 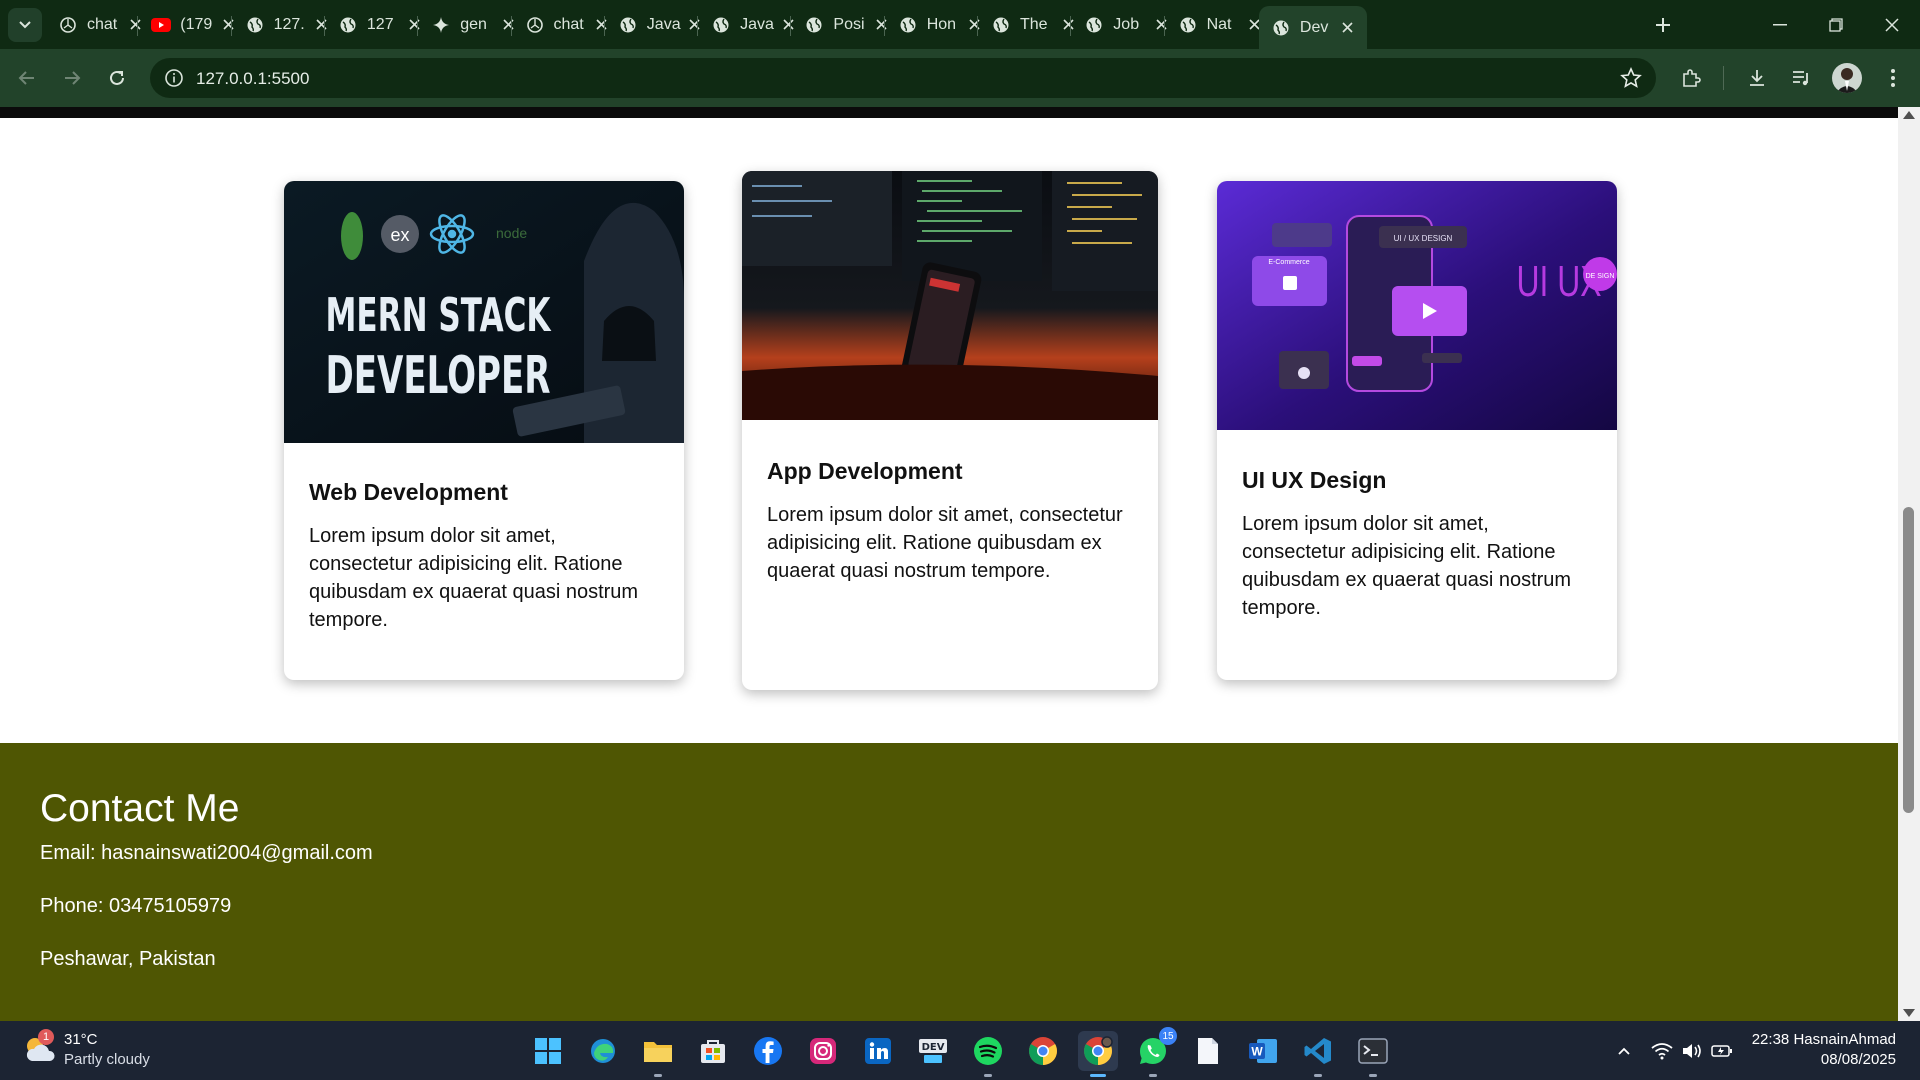 What do you see at coordinates (1631, 78) in the screenshot?
I see `bookmark-star-icon` at bounding box center [1631, 78].